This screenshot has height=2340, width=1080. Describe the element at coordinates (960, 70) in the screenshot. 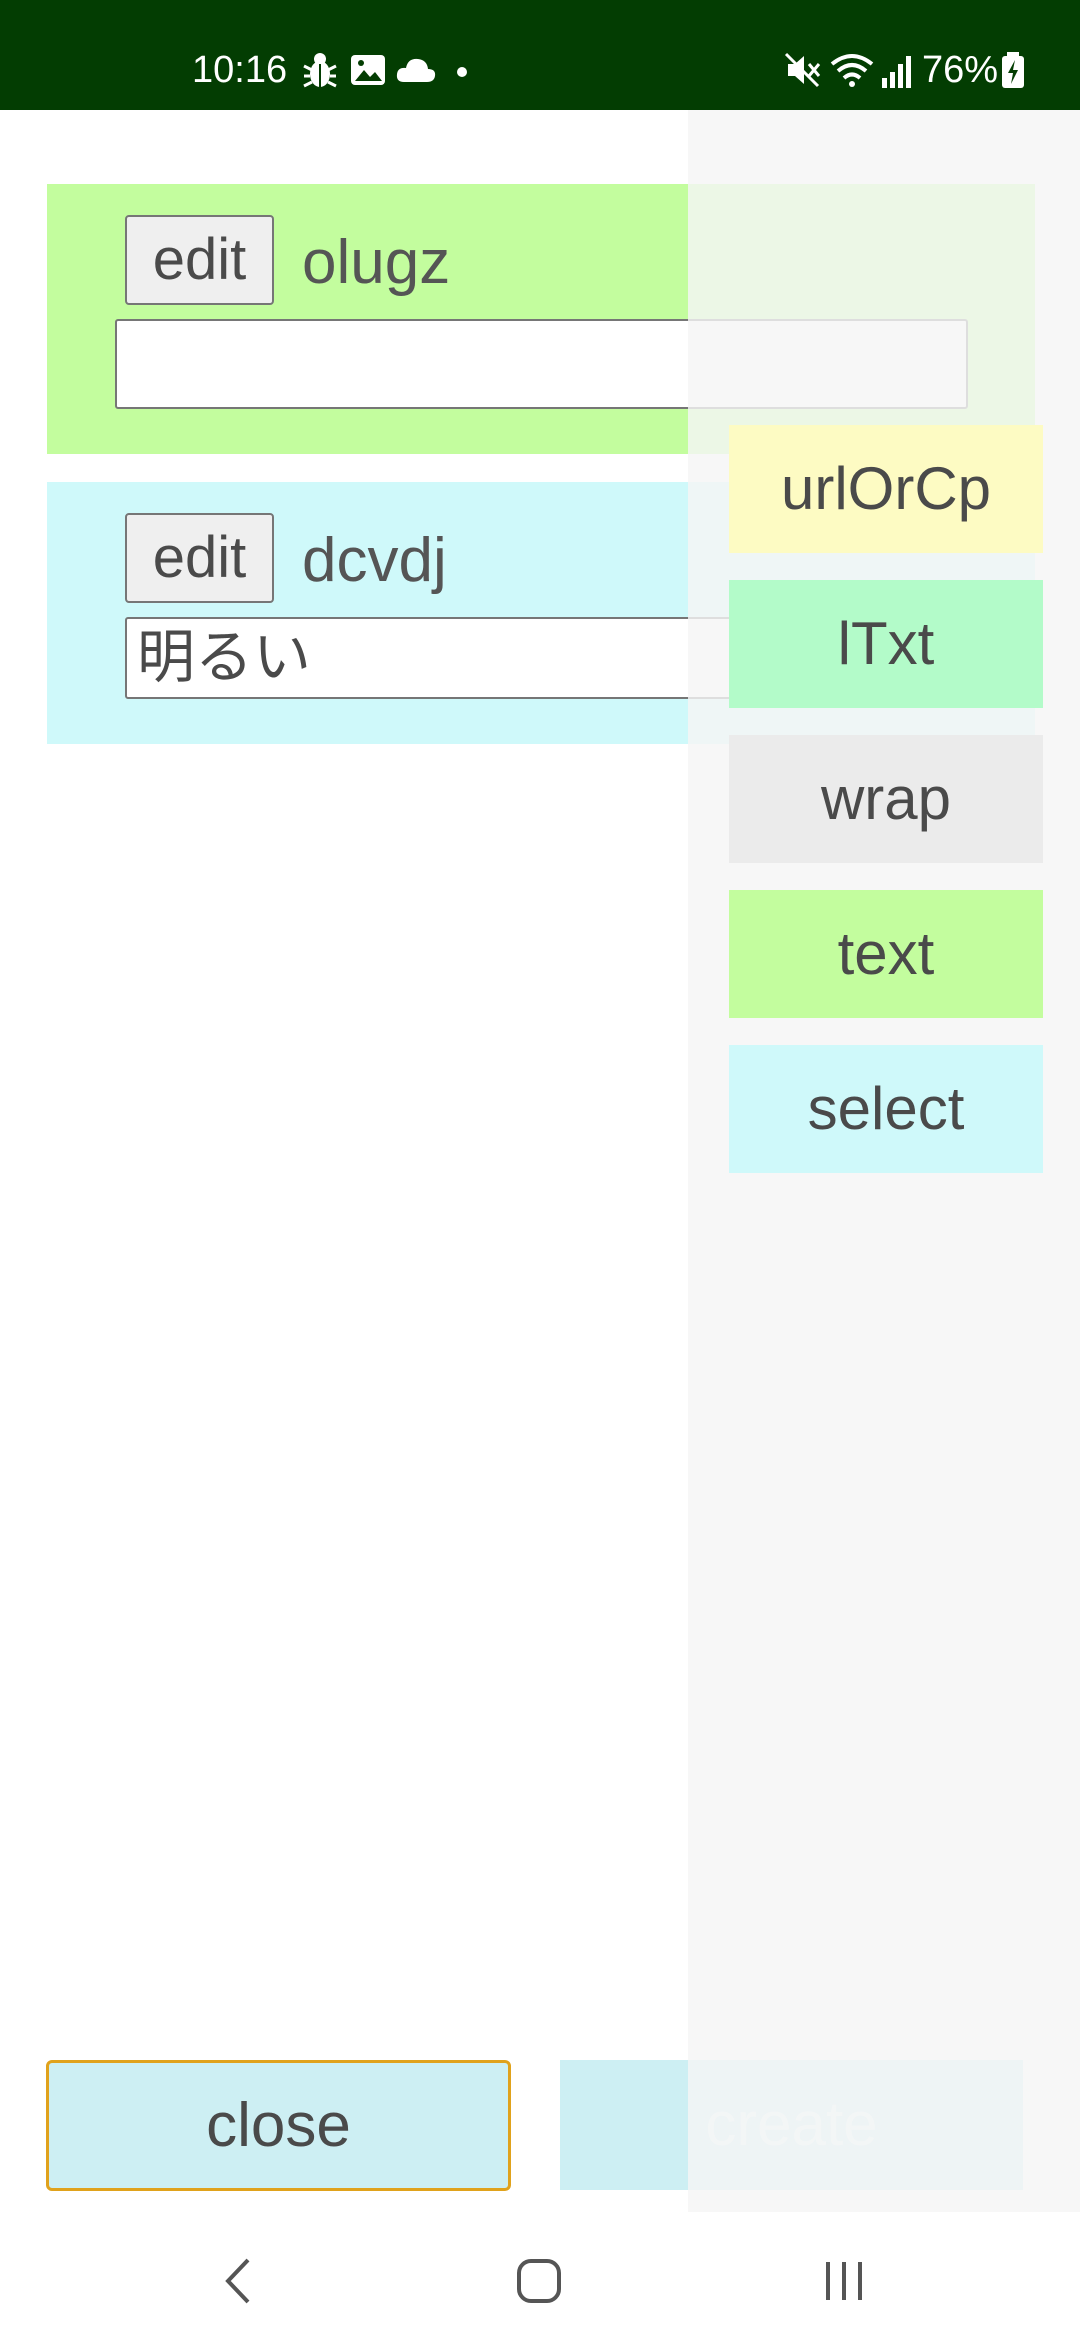

I see `battery-percentage: 76%` at that location.